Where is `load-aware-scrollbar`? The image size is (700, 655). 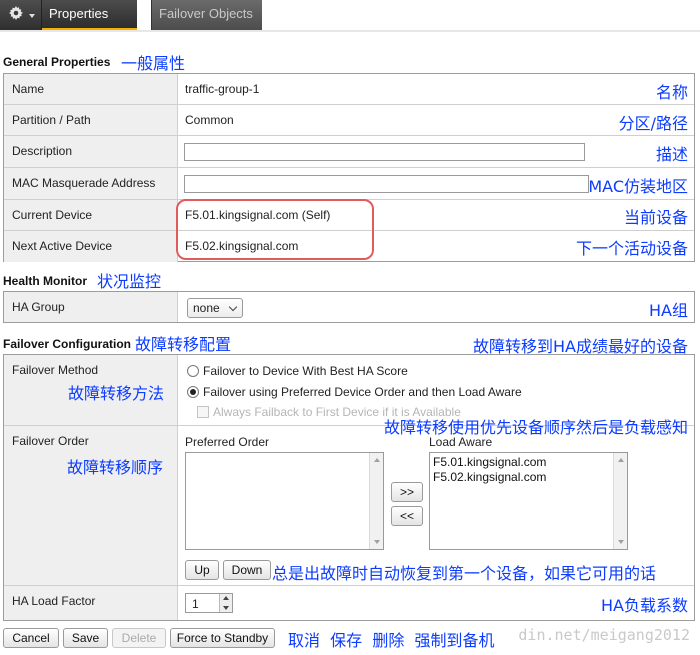 load-aware-scrollbar is located at coordinates (620, 501).